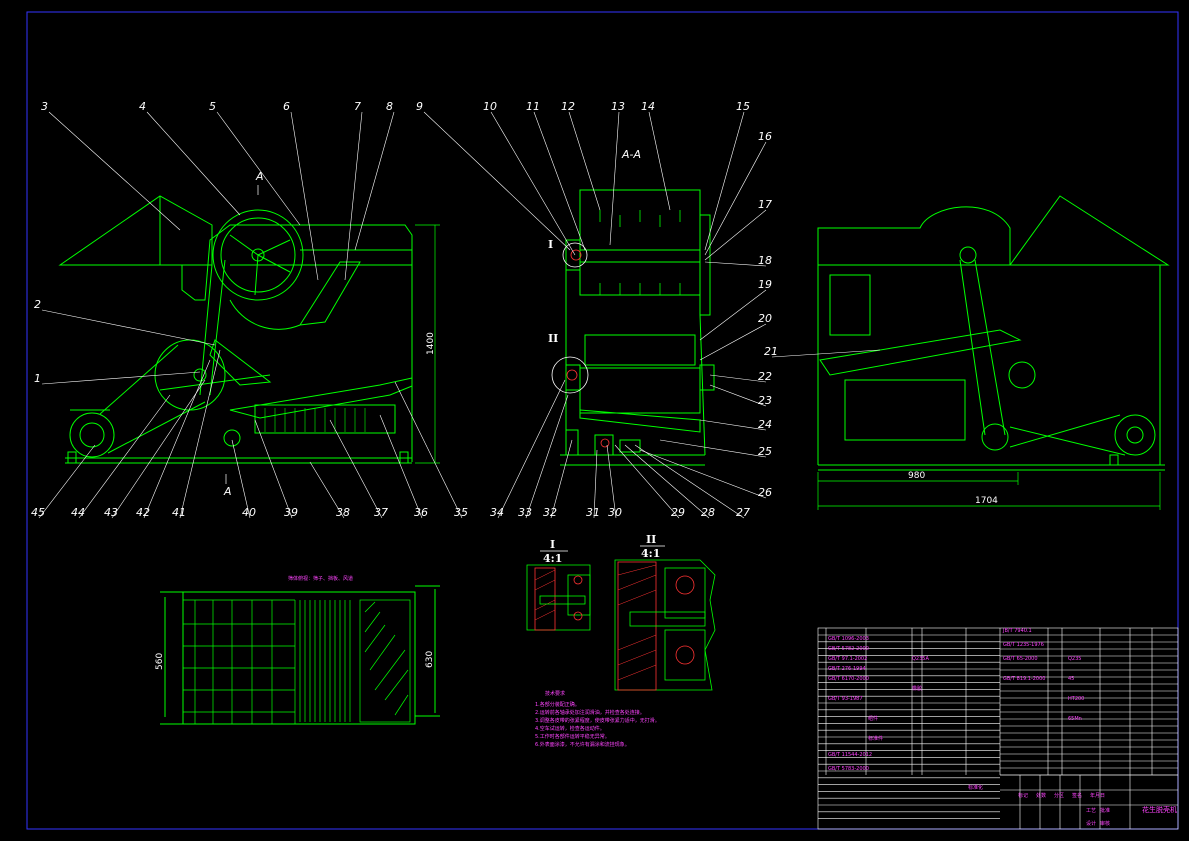 Image resolution: width=1189 pixels, height=841 pixels. What do you see at coordinates (848, 679) in the screenshot?
I see `bom-std: GB/T 6170-2000` at bounding box center [848, 679].